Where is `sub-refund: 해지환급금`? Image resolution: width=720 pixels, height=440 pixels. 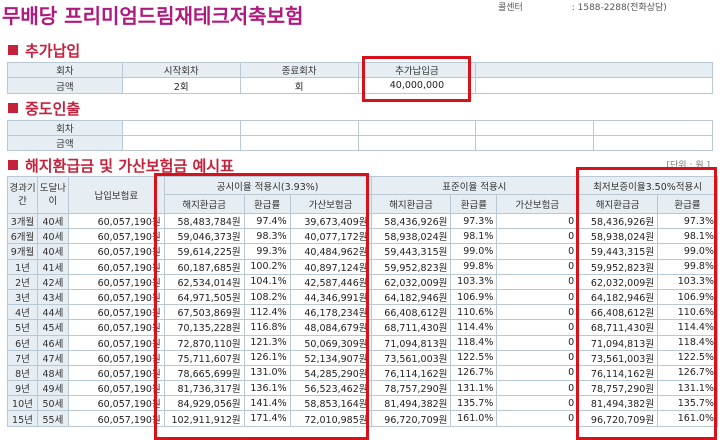 sub-refund: 해지환급금 is located at coordinates (411, 204).